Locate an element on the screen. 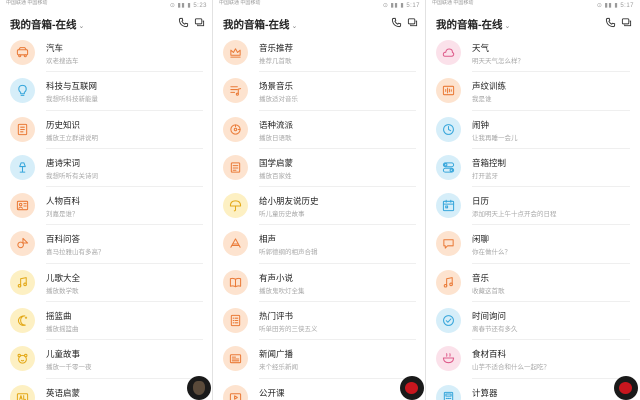 Image resolution: width=640 pixels, height=400 pixels. video-icon is located at coordinates (235, 396).